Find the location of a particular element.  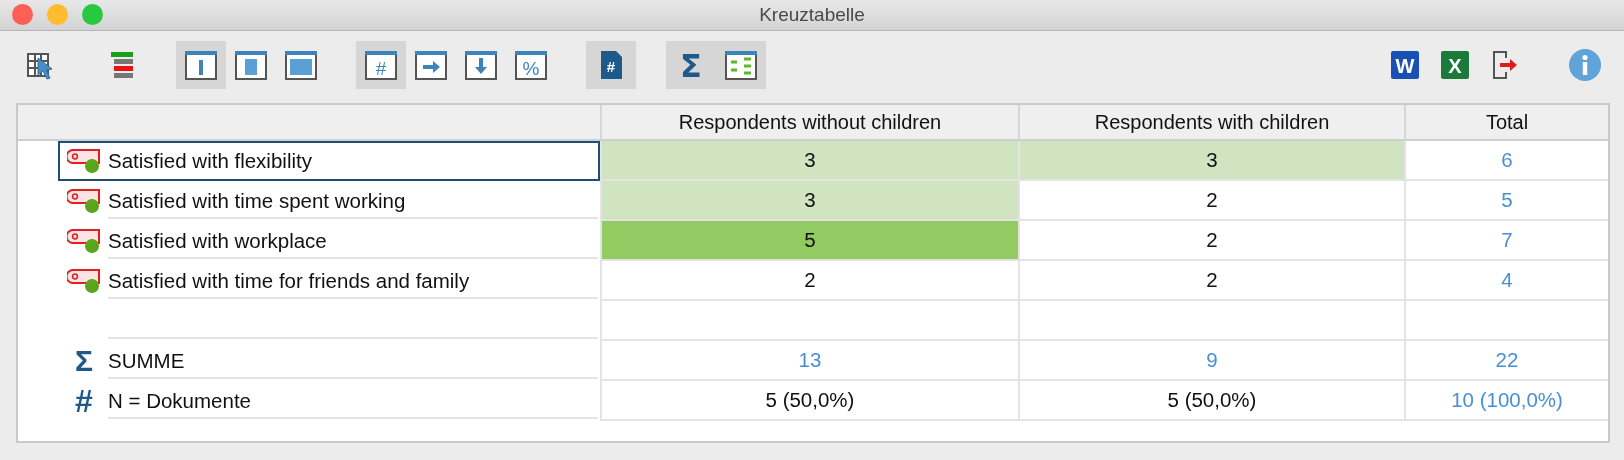

column-header: Total is located at coordinates (1506, 123).